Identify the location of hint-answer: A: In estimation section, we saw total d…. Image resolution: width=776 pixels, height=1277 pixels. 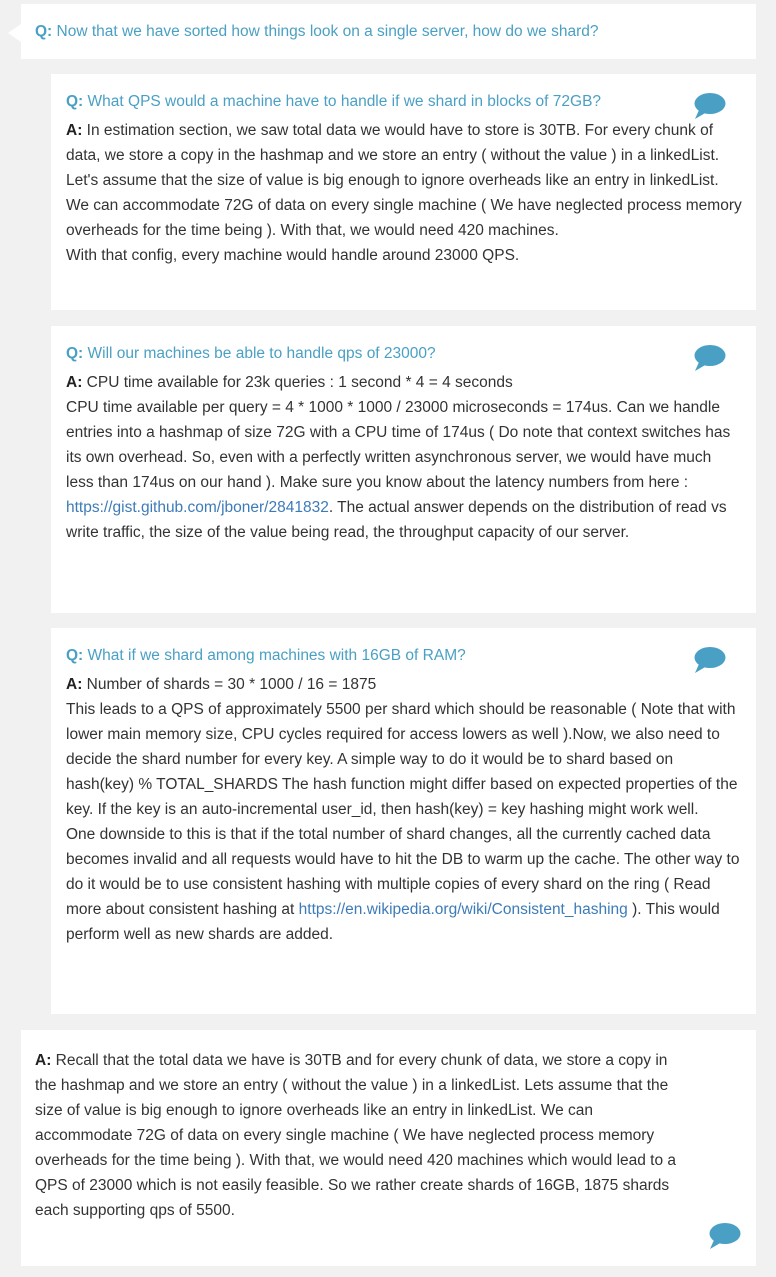
(404, 193).